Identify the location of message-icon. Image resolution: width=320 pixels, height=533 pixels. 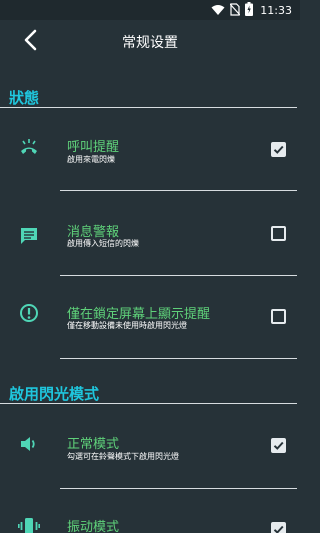
(29, 236).